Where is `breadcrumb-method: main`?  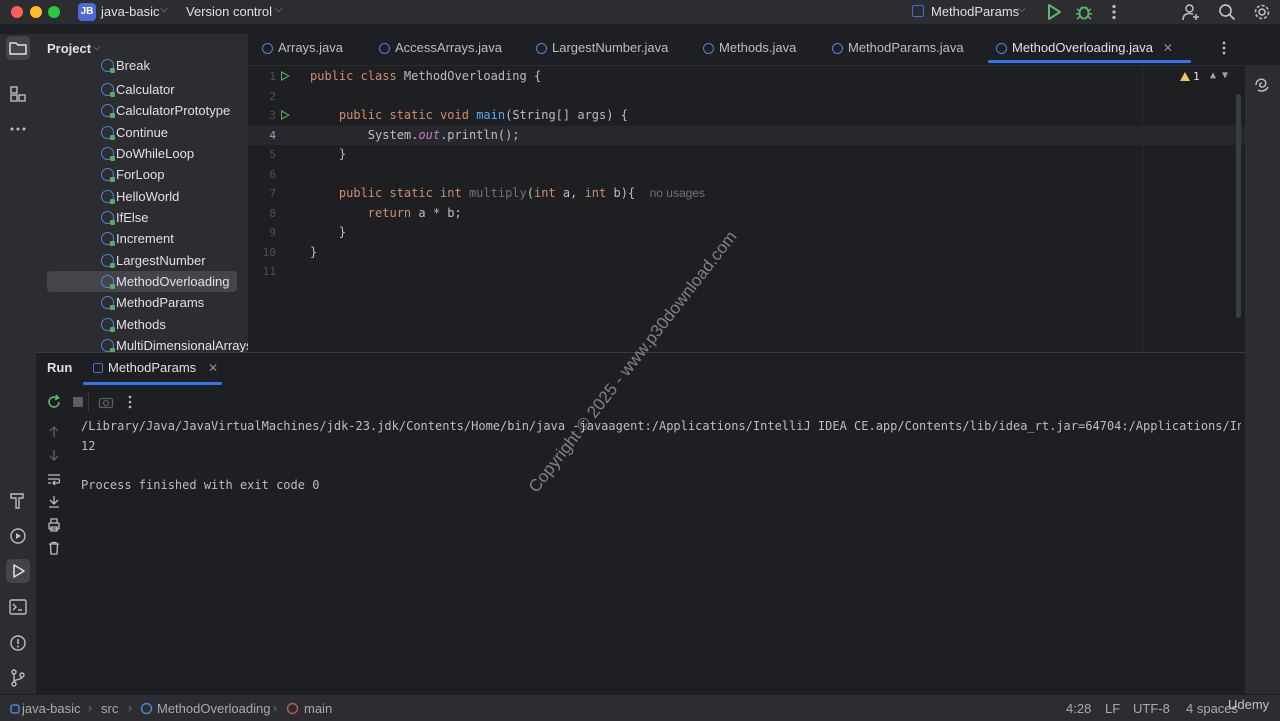
breadcrumb-method: main is located at coordinates (318, 708).